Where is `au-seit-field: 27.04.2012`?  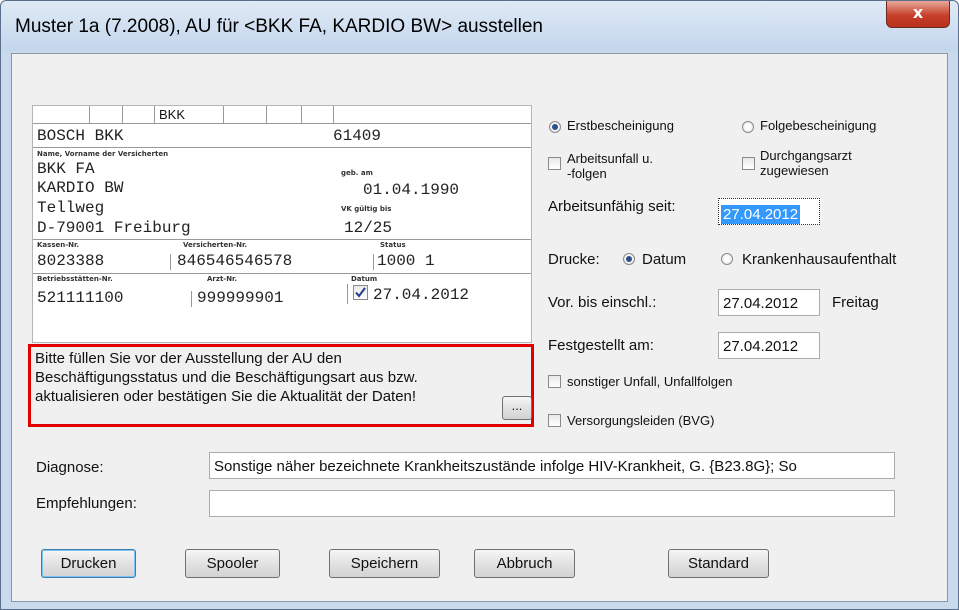
au-seit-field: 27.04.2012 is located at coordinates (769, 211).